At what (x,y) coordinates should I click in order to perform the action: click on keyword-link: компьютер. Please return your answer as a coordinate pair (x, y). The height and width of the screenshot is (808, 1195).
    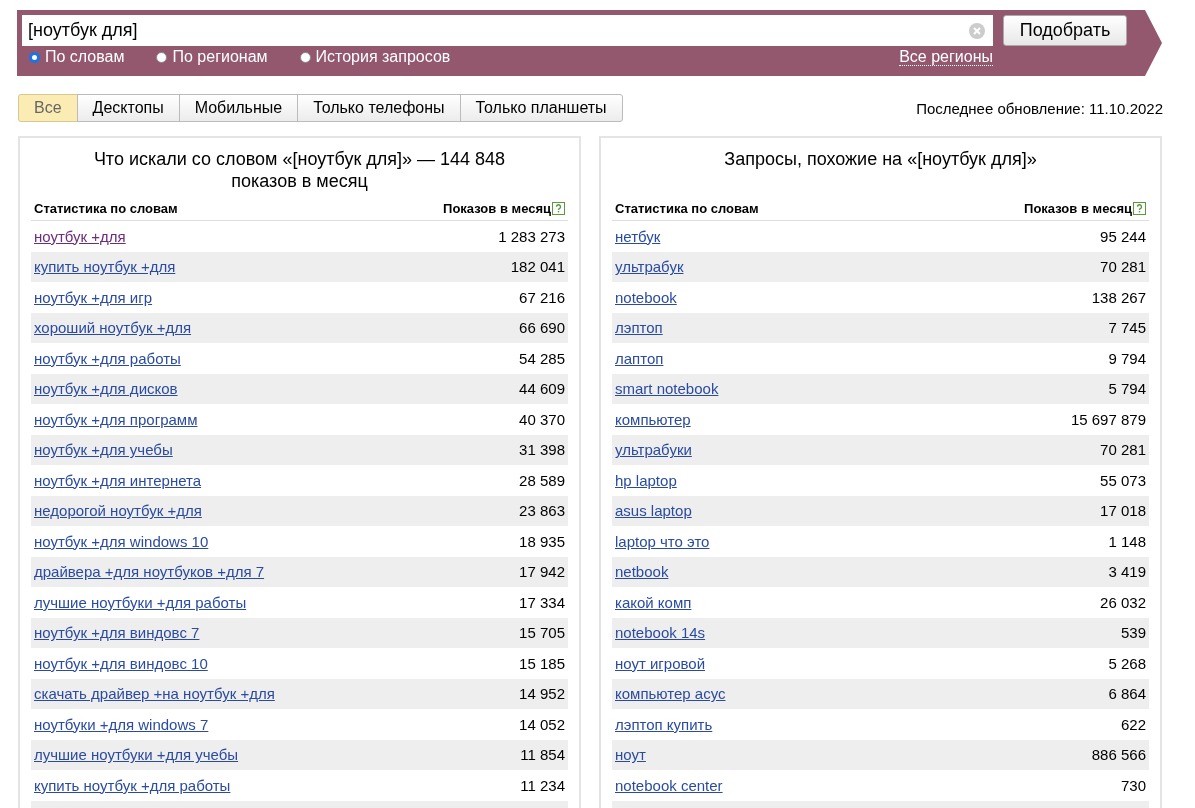
    Looking at the image, I should click on (653, 419).